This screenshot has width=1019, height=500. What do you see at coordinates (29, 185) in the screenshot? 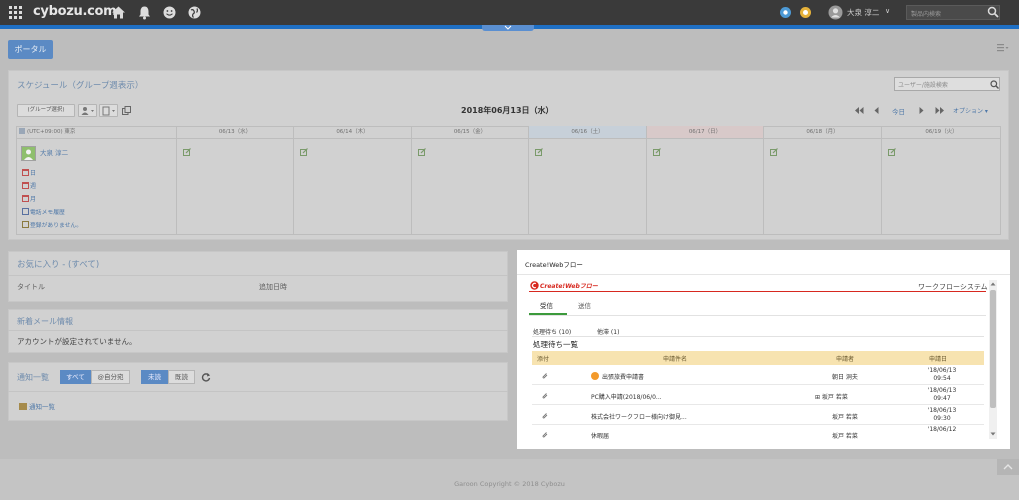
I see `week-view-link: 週` at bounding box center [29, 185].